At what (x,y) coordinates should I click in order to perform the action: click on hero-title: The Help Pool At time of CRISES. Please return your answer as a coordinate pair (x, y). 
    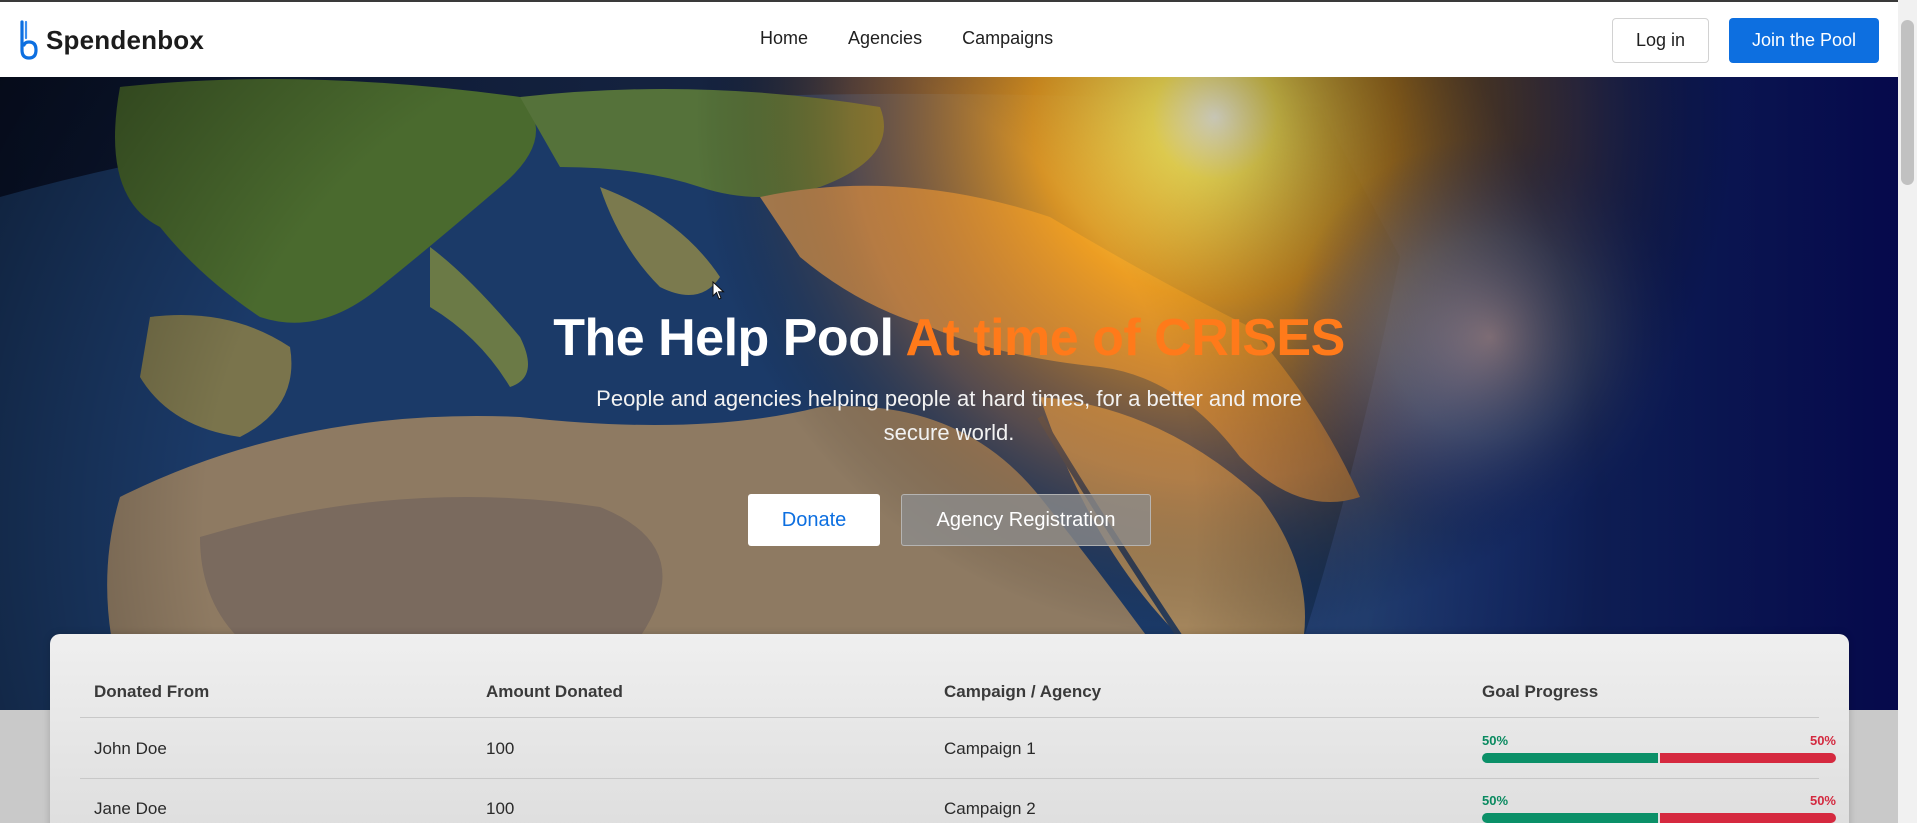
    Looking at the image, I should click on (949, 338).